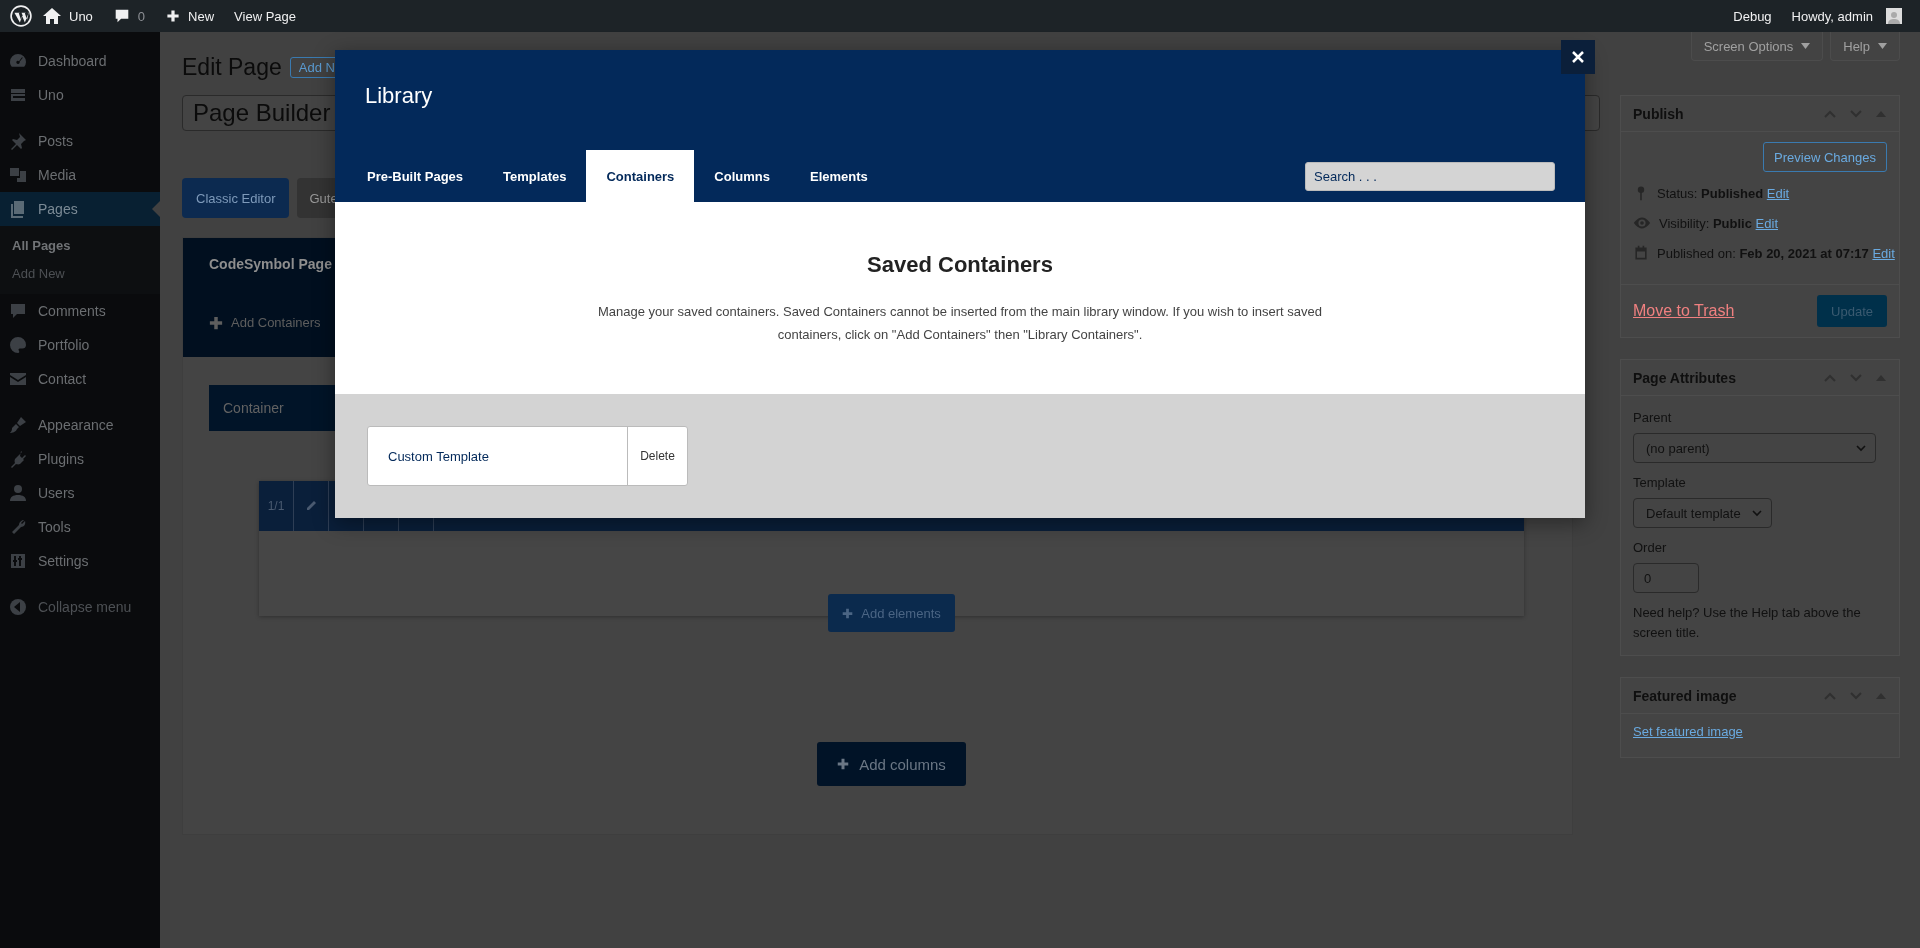  Describe the element at coordinates (276, 506) in the screenshot. I see `column-ratio: 1/1` at that location.